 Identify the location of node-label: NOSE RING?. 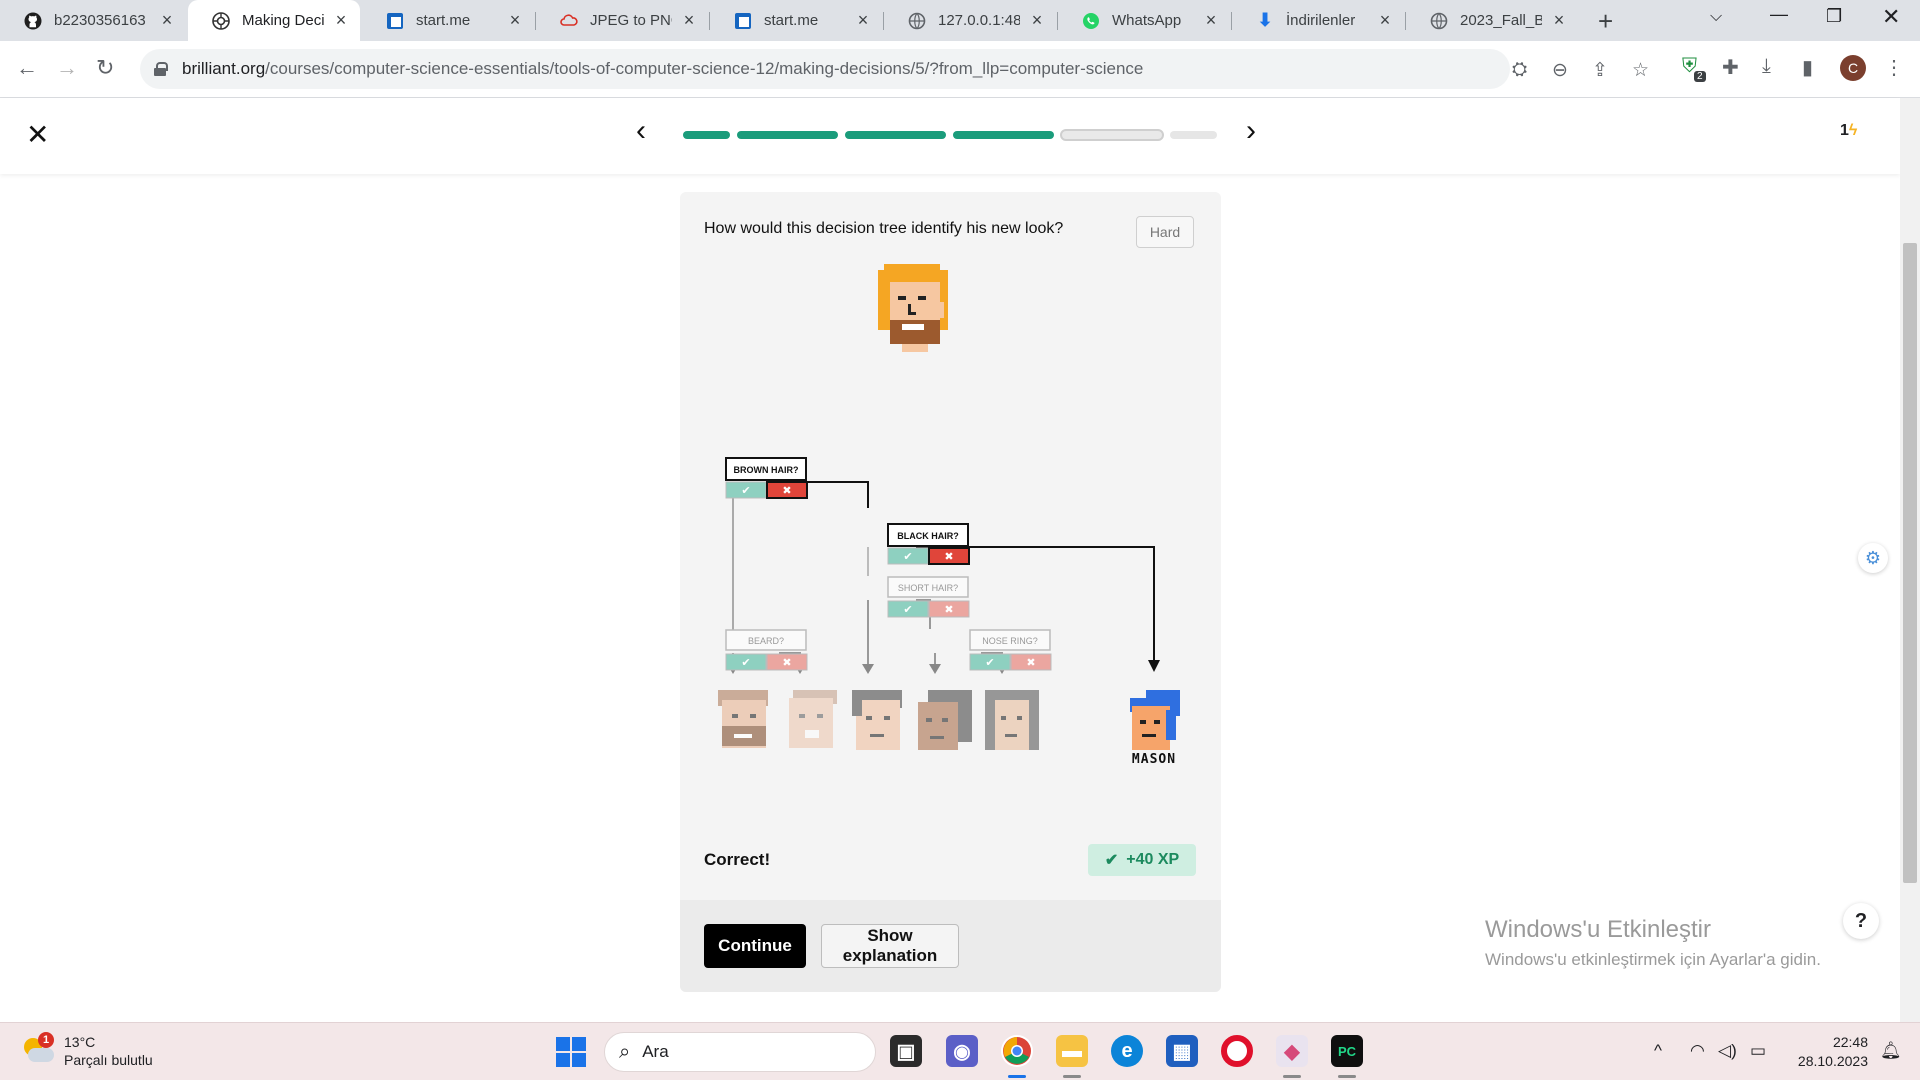
(1010, 641).